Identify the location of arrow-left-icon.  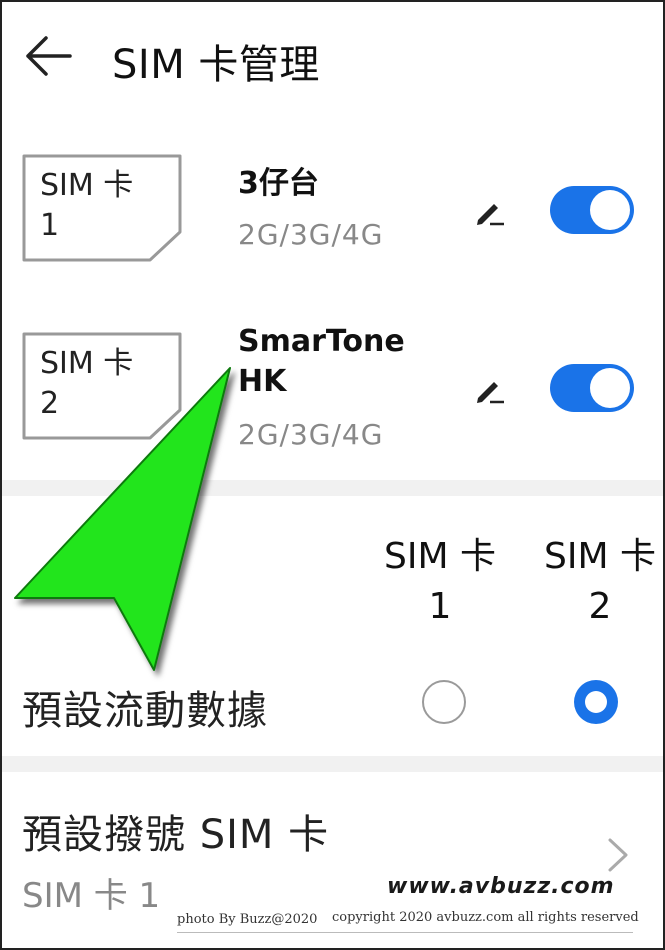
(49, 56).